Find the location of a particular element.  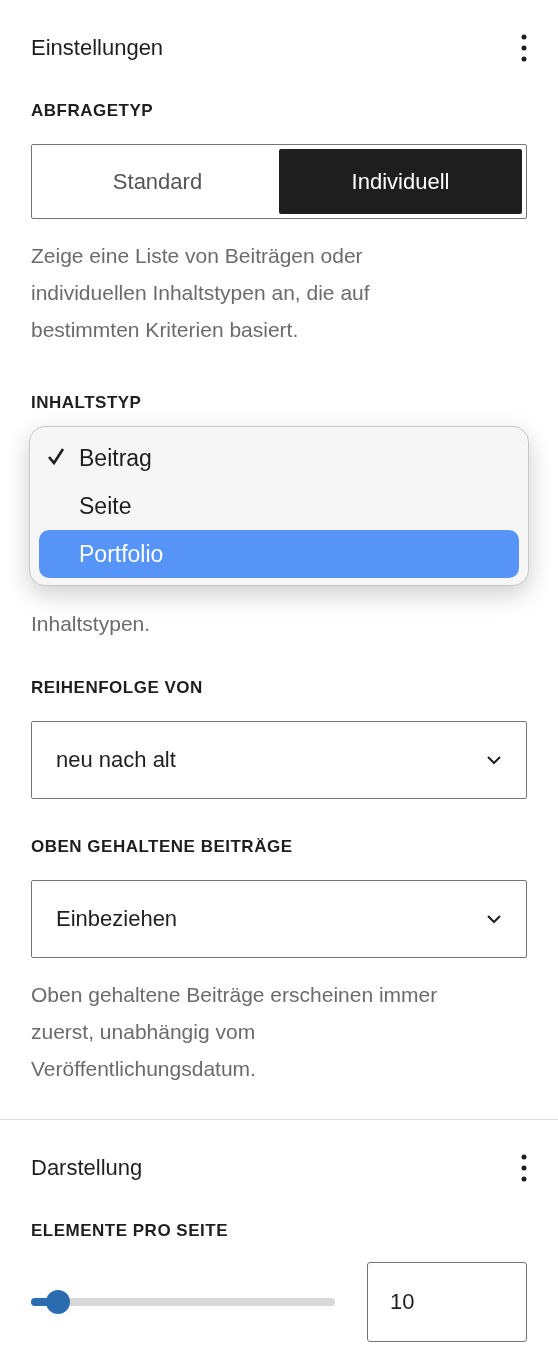

help-text: Oben gehaltene Beiträge erscheinen immer zuerst, unabhängig vom Veröffentlichungsdatum. is located at coordinates (235, 1032).